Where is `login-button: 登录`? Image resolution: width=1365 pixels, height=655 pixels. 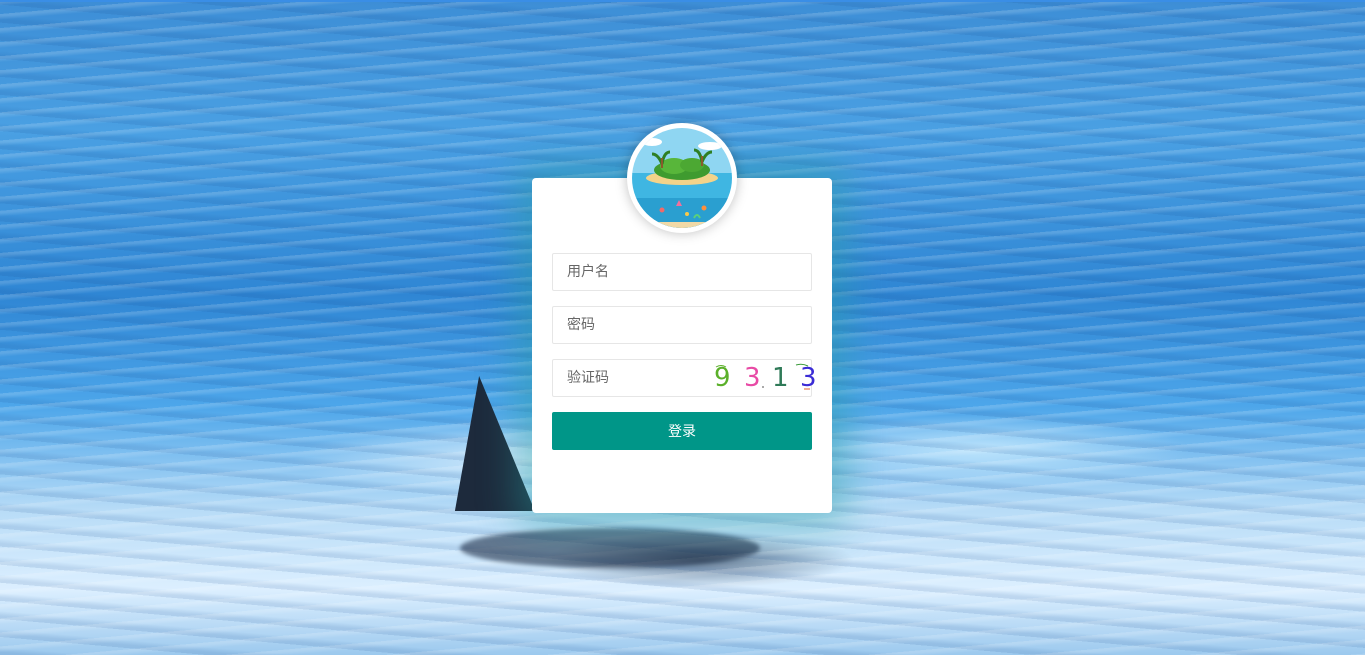 login-button: 登录 is located at coordinates (682, 431).